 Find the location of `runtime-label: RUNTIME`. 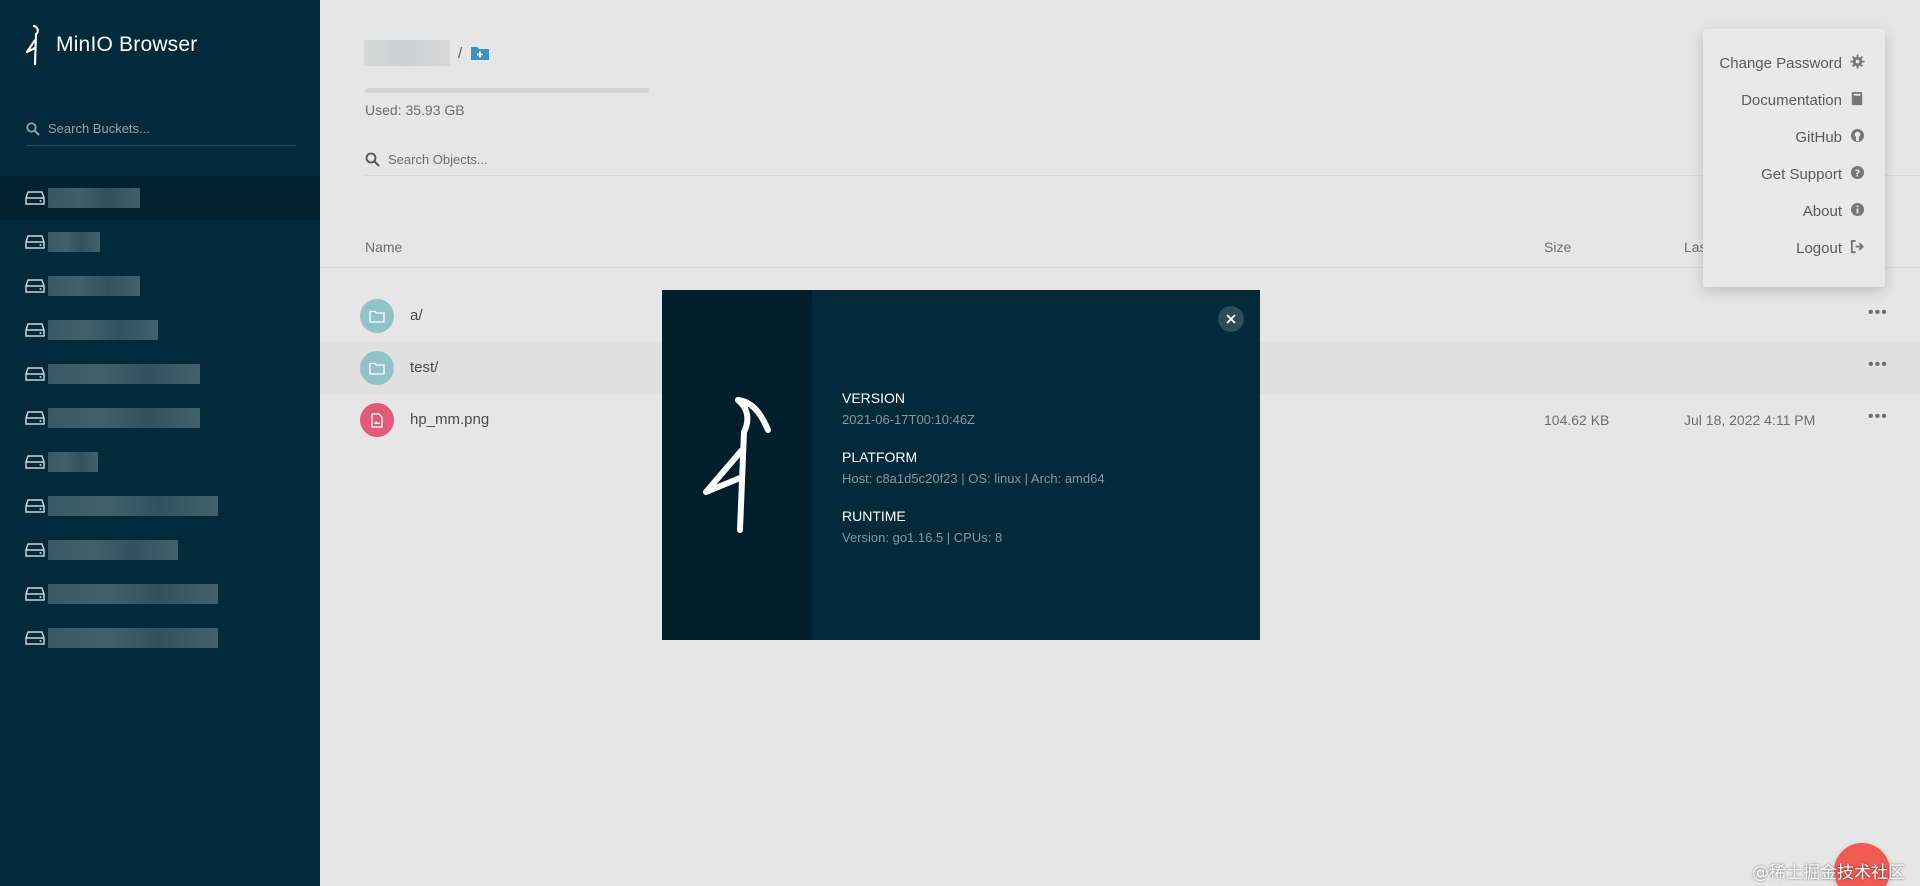

runtime-label: RUNTIME is located at coordinates (874, 516).